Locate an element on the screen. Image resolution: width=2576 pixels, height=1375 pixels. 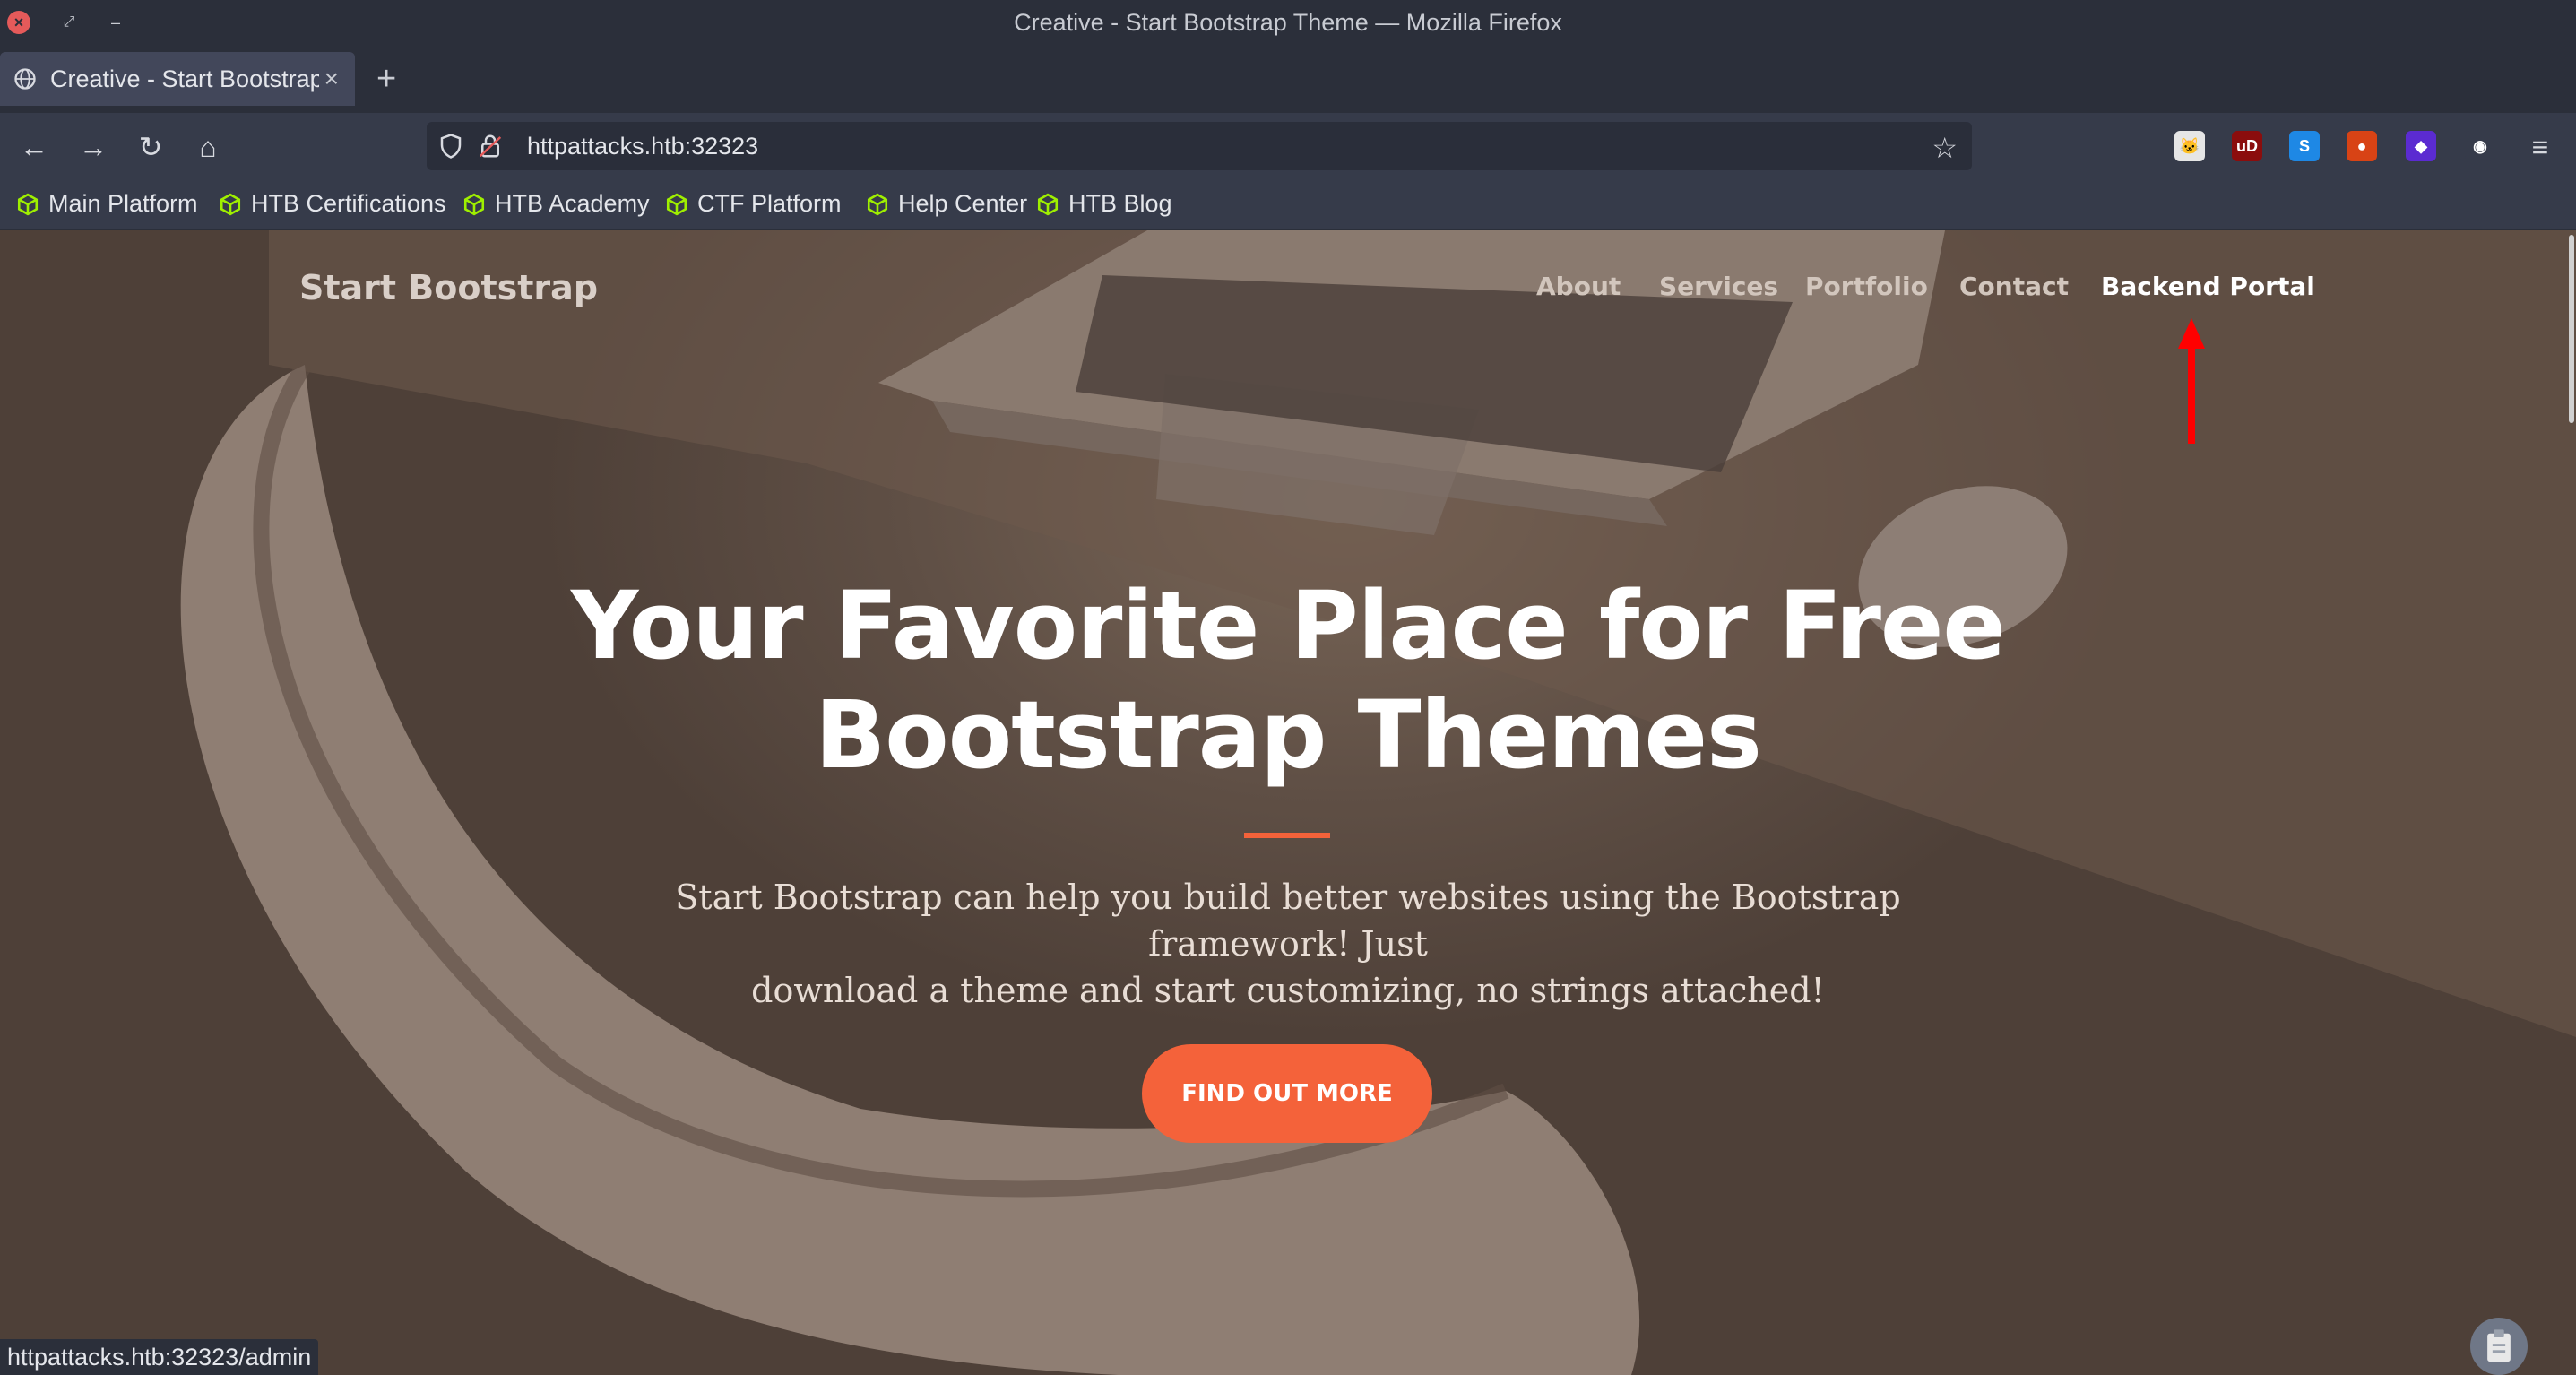
nav-link-about: About is located at coordinates (1578, 286).